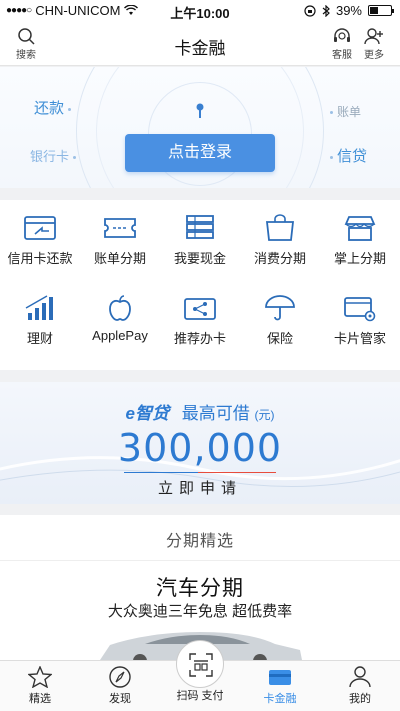 The height and width of the screenshot is (711, 400). Describe the element at coordinates (120, 240) in the screenshot. I see `grid-item-bill-installment: 账单分期` at that location.